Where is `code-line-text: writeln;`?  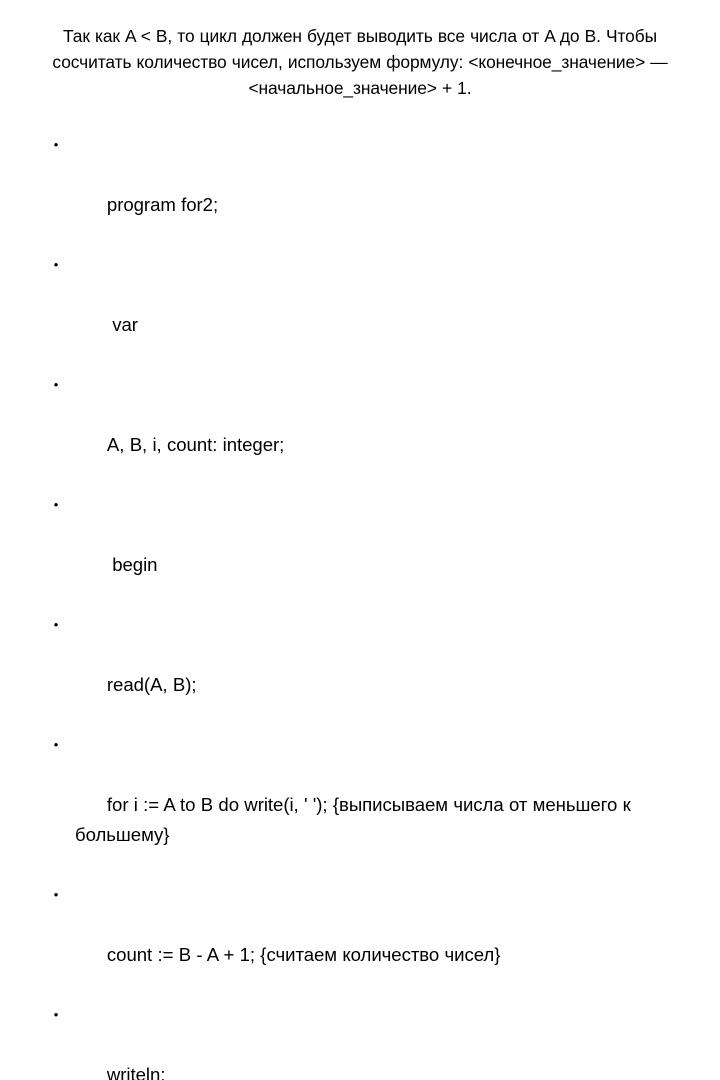
code-line-text: writeln; is located at coordinates (136, 1072).